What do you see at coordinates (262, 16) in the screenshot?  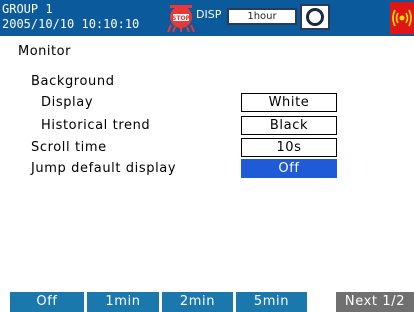 I see `time-div-display: 1hour` at bounding box center [262, 16].